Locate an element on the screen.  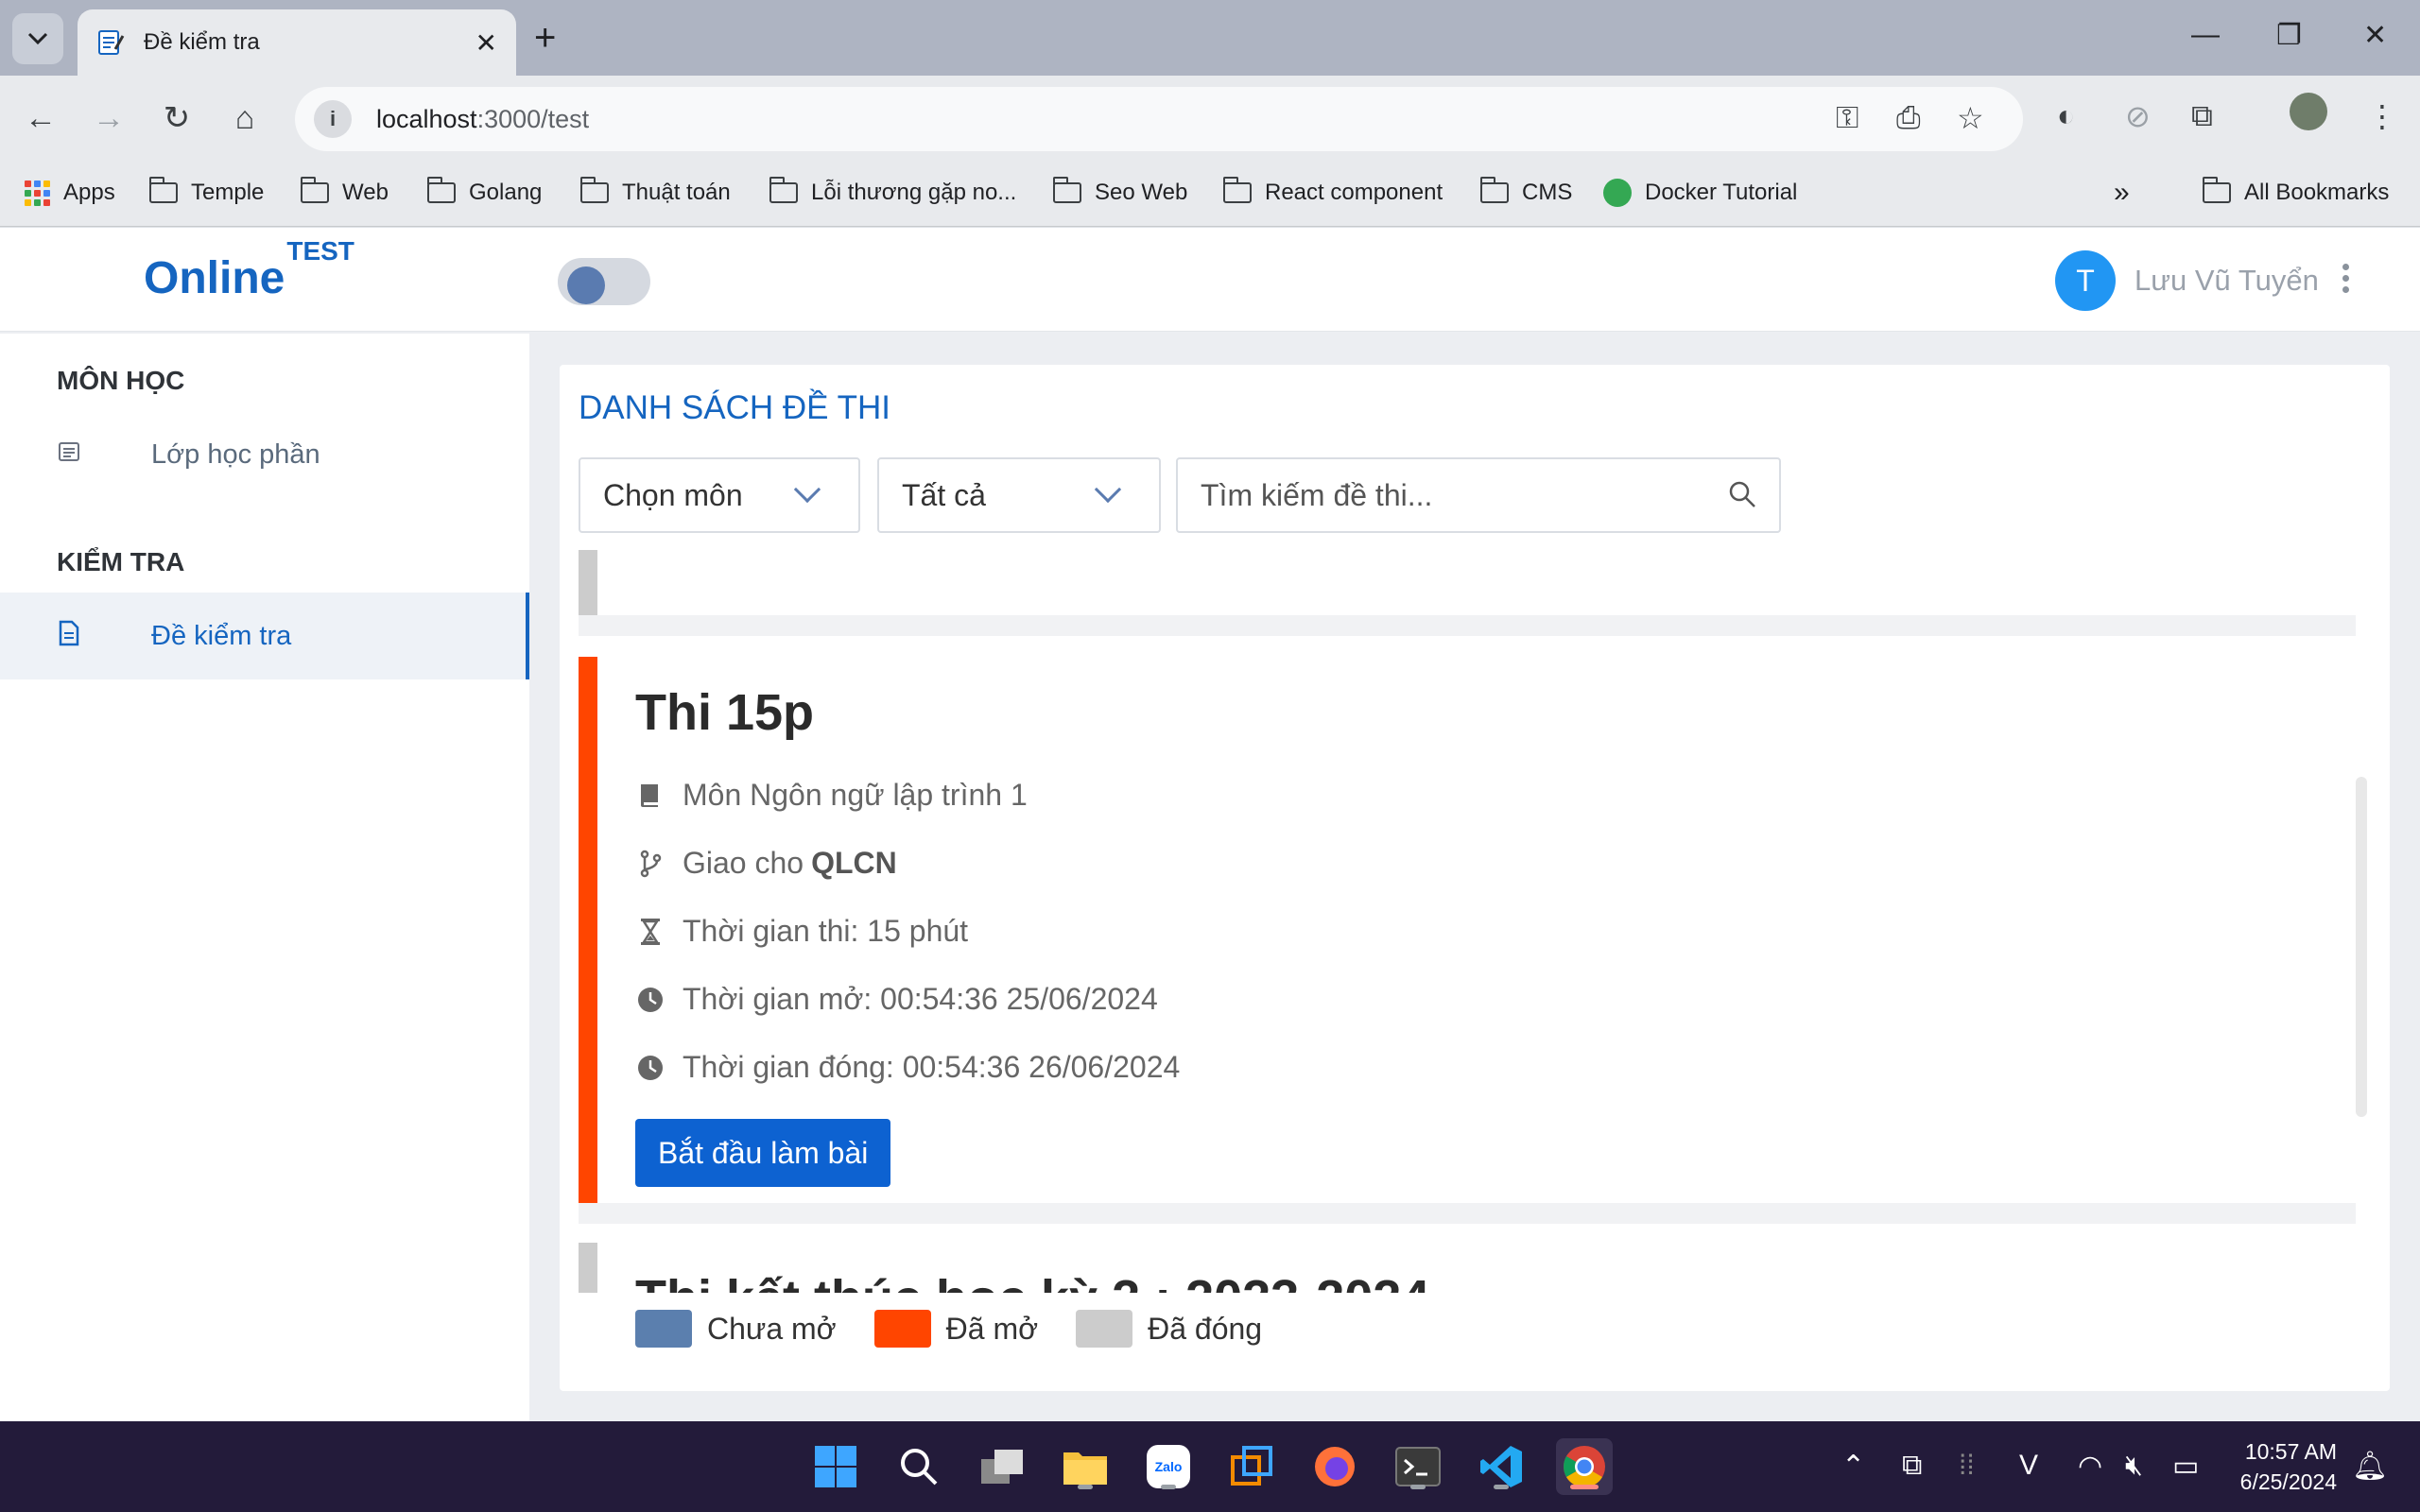
status-select: Tất cả is located at coordinates (1019, 495).